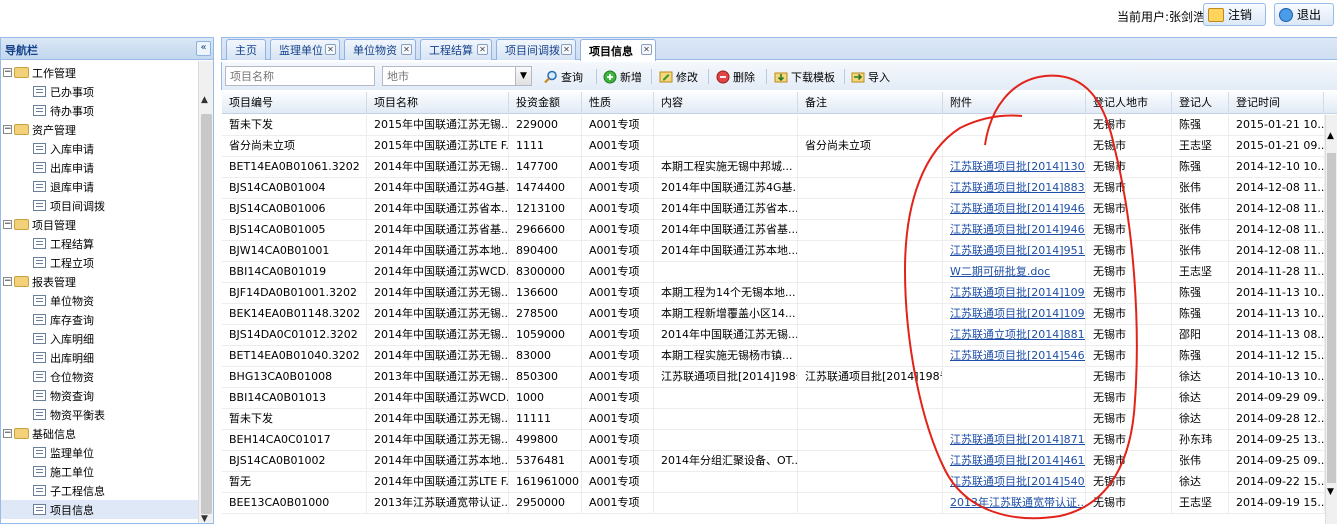 The image size is (1337, 524). What do you see at coordinates (99, 509) in the screenshot?
I see `nav-item: 项目信息` at bounding box center [99, 509].